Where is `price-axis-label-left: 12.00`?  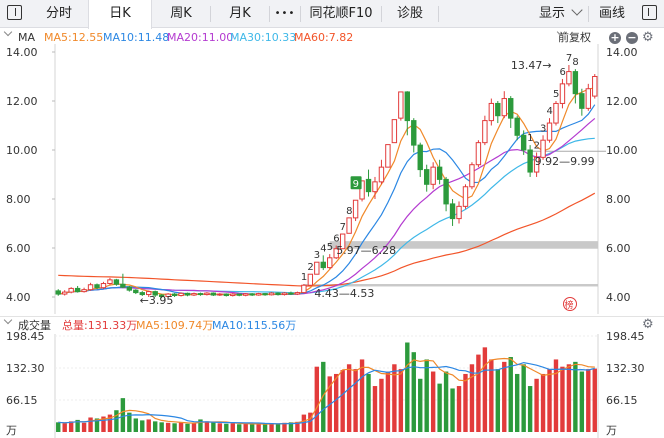
price-axis-label-left: 12.00 is located at coordinates (22, 101).